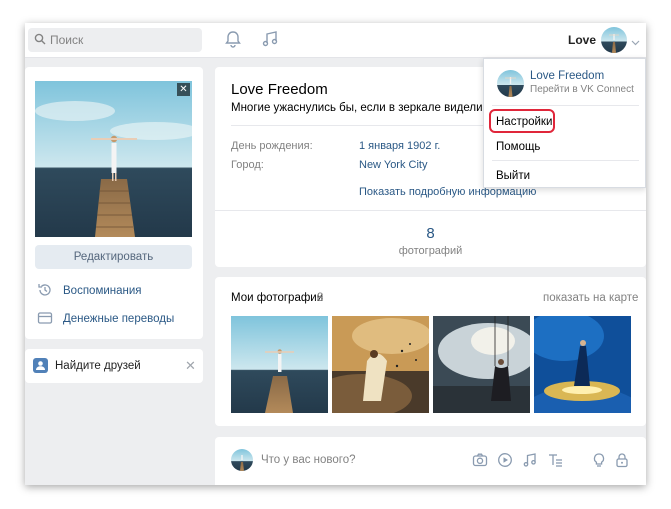 The image size is (671, 509). I want to click on city-label: Город:, so click(247, 165).